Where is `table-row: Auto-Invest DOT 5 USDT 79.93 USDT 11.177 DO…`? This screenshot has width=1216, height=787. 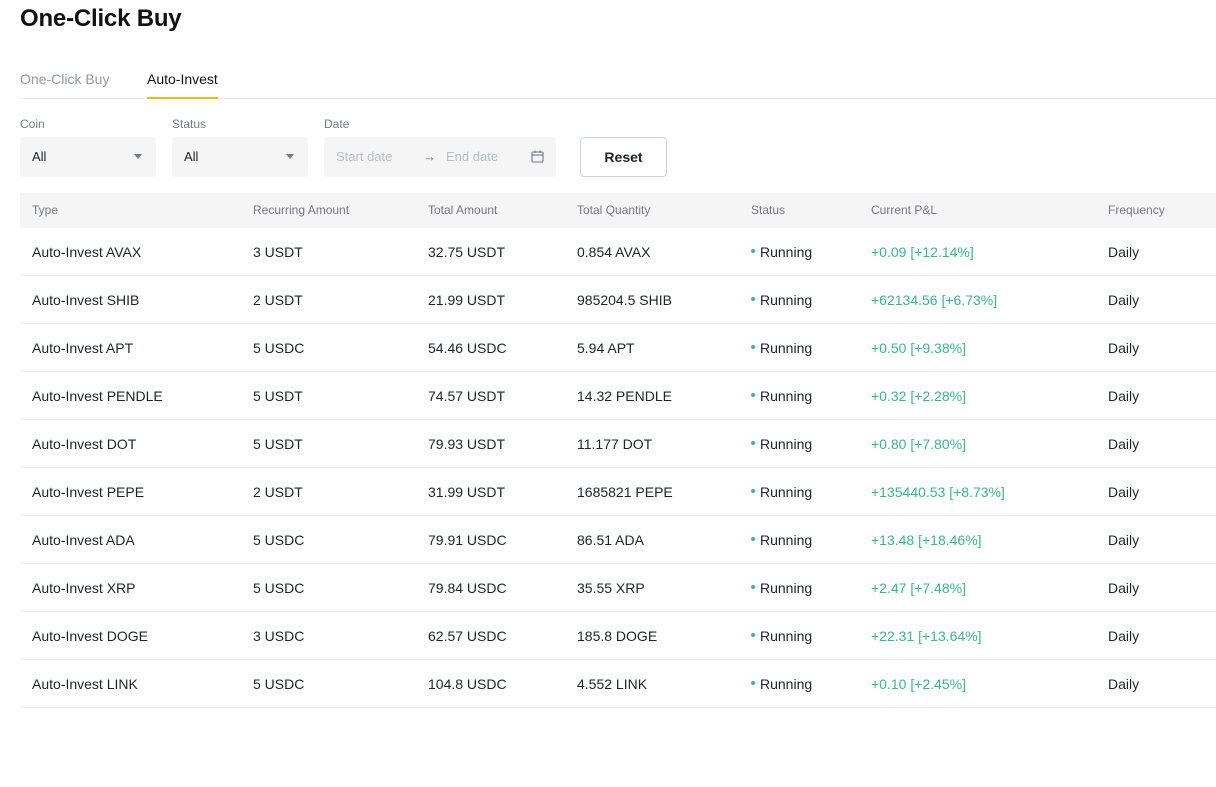 table-row: Auto-Invest DOT 5 USDT 79.93 USDT 11.177 DO… is located at coordinates (618, 444).